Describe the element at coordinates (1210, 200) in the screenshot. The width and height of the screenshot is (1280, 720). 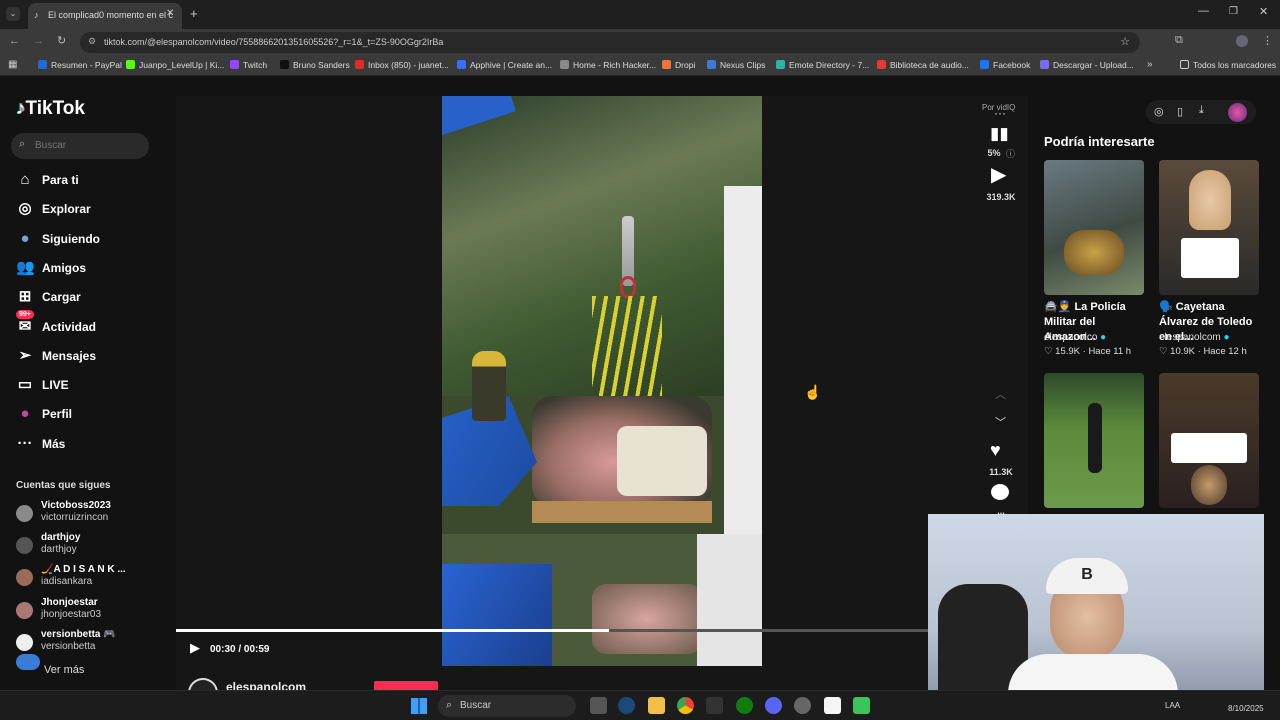
I see `speaker-figure` at that location.